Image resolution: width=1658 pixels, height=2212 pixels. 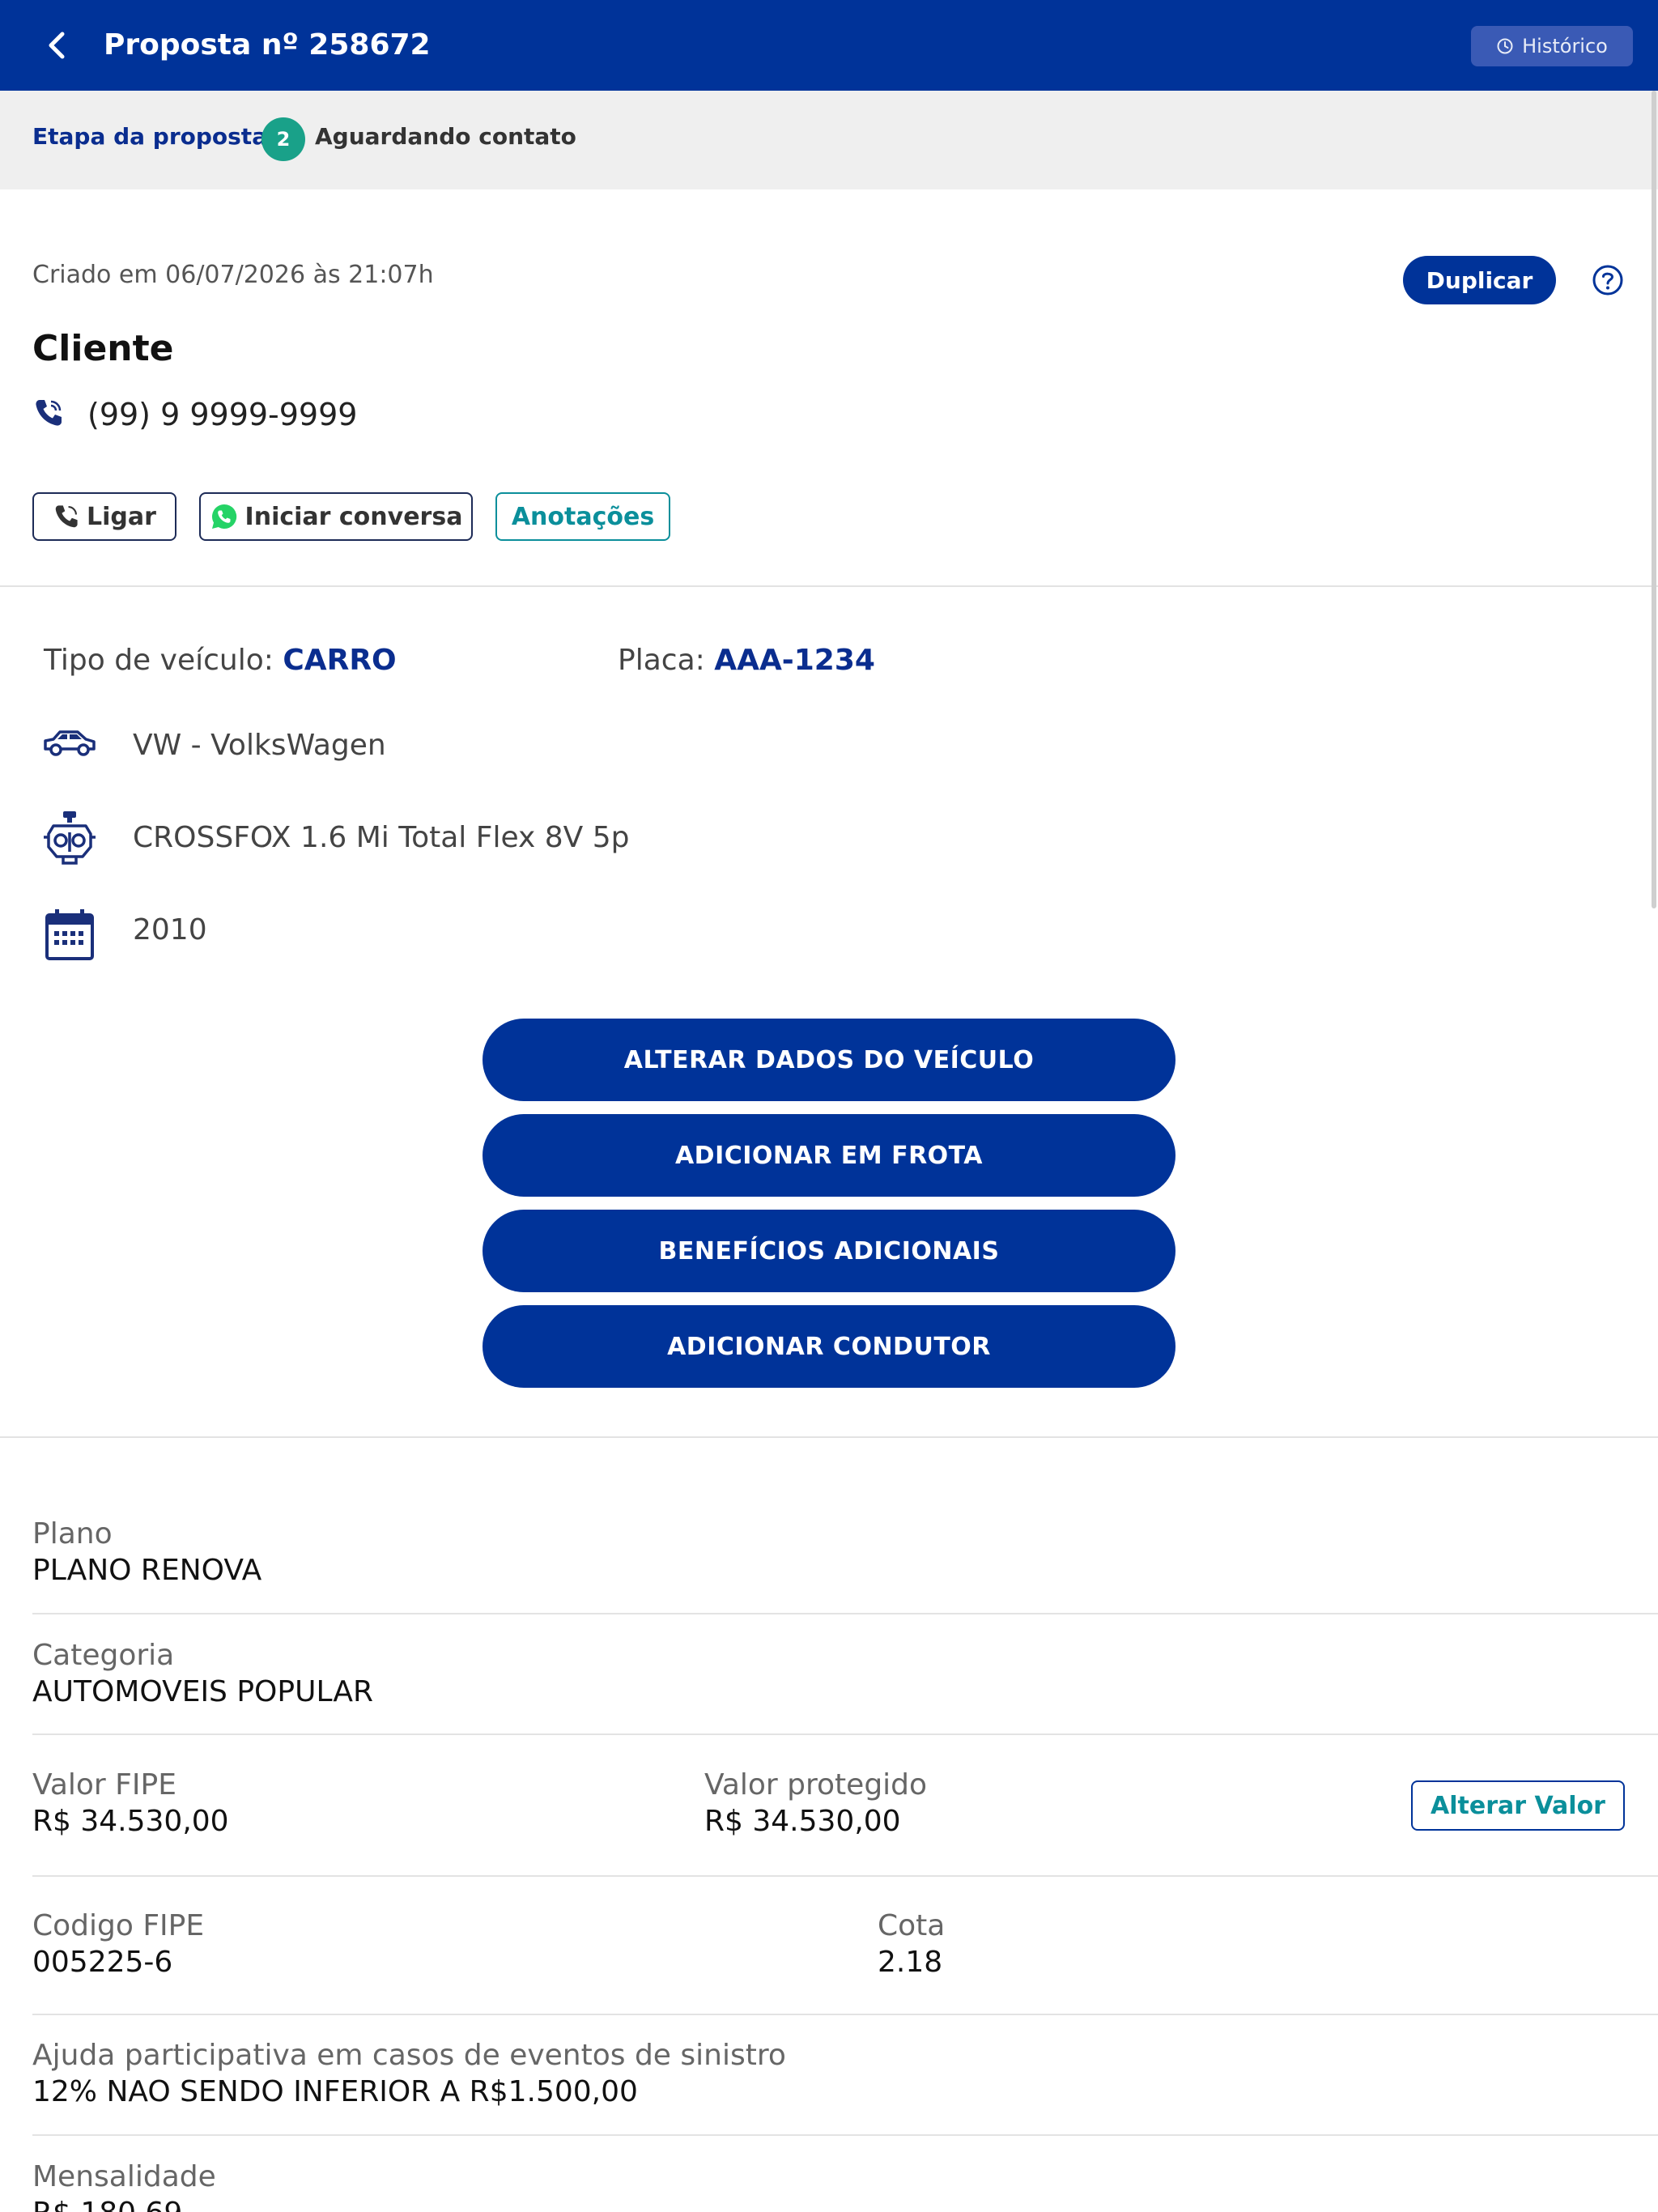 I want to click on vehicle-type: Tipo de veículo: CARRO, so click(x=220, y=661).